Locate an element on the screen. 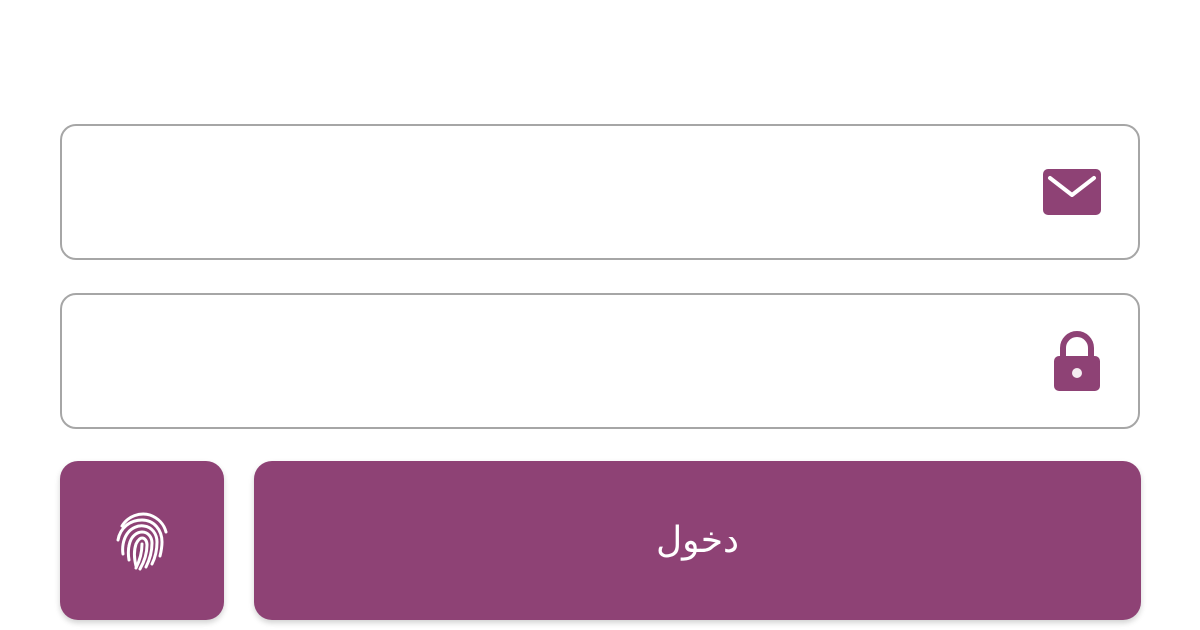  envelope-icon is located at coordinates (1072, 192).